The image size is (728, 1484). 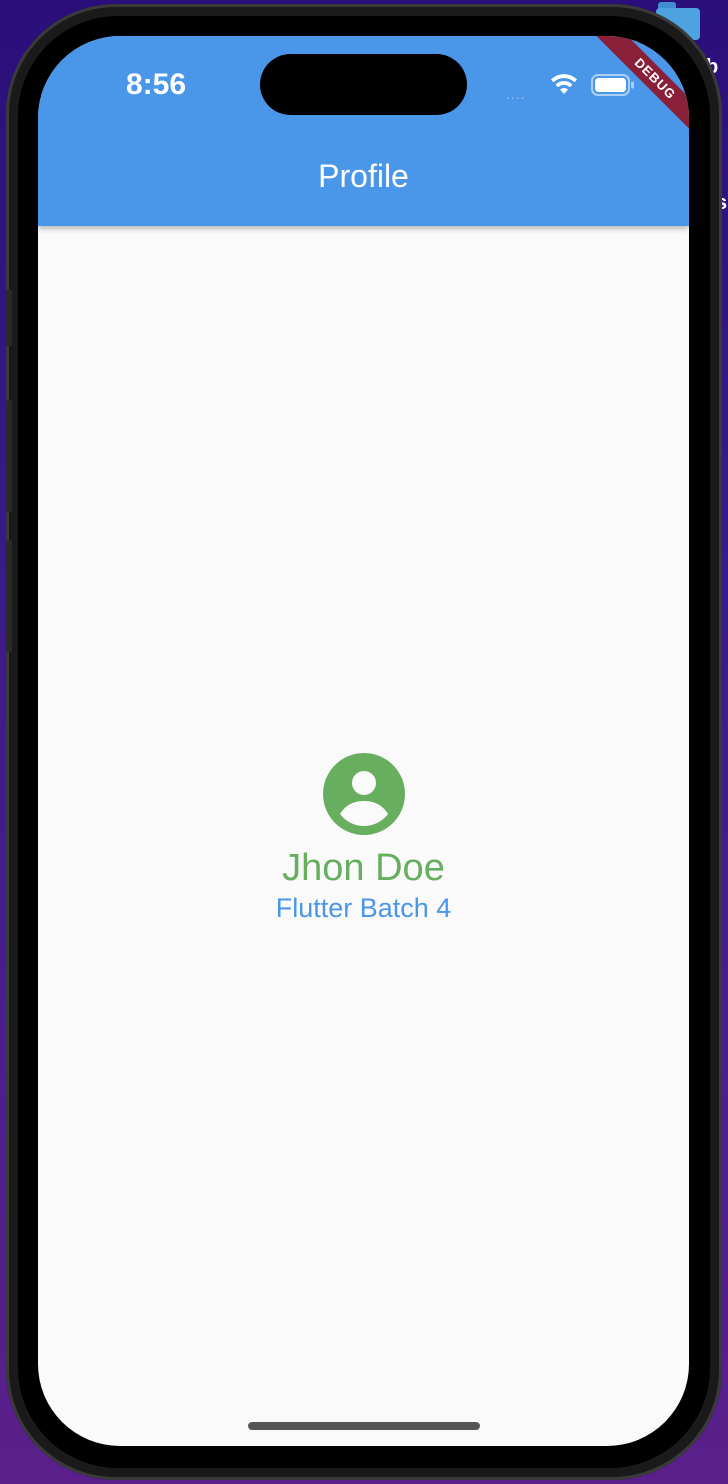 I want to click on profile-card: Jhon Doe Flutter Batch 4, so click(x=363, y=838).